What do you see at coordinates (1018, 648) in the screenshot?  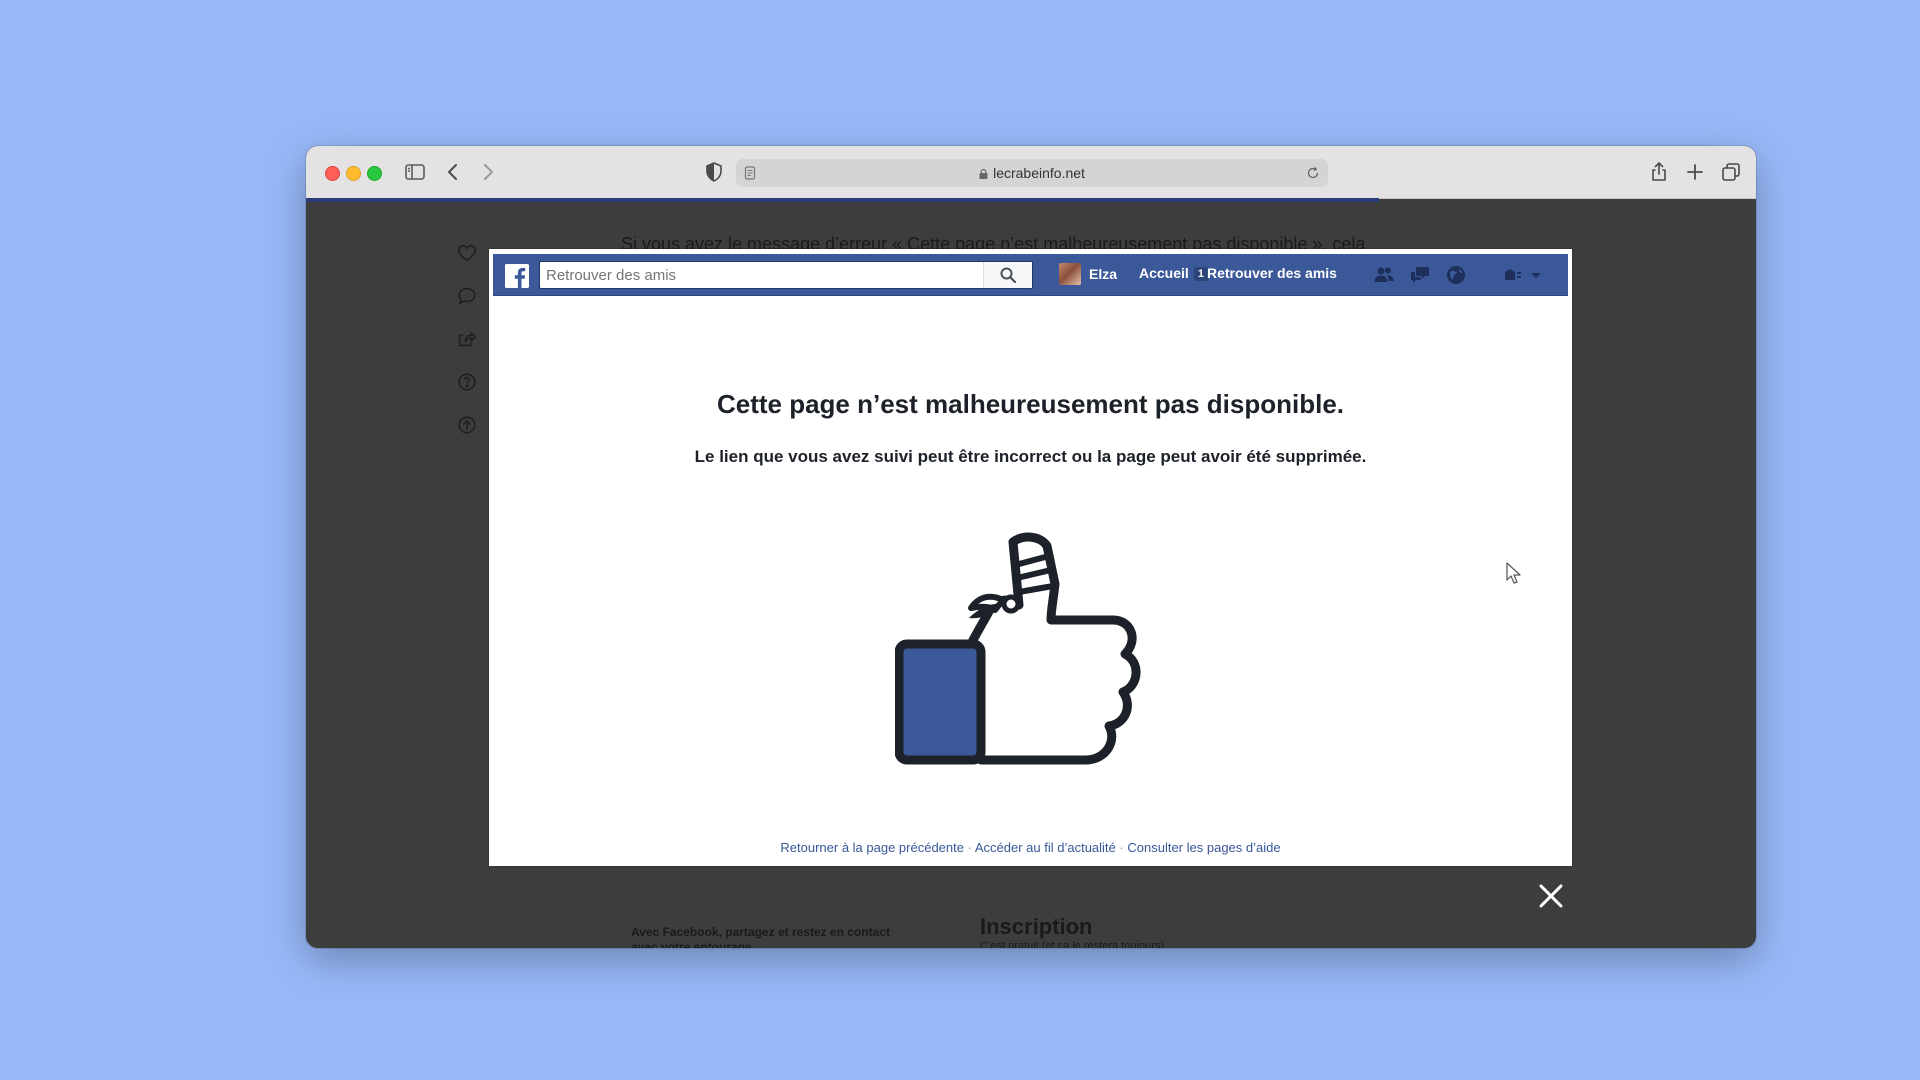 I see `broken-thumb-icon` at bounding box center [1018, 648].